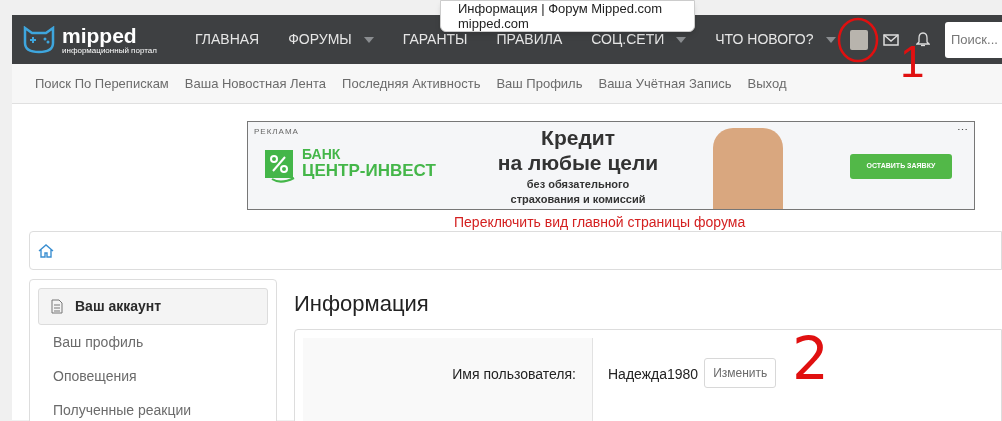 This screenshot has width=1002, height=421. Describe the element at coordinates (369, 170) in the screenshot. I see `bank-name: ЦЕНТР-ИНВЕСТ` at that location.